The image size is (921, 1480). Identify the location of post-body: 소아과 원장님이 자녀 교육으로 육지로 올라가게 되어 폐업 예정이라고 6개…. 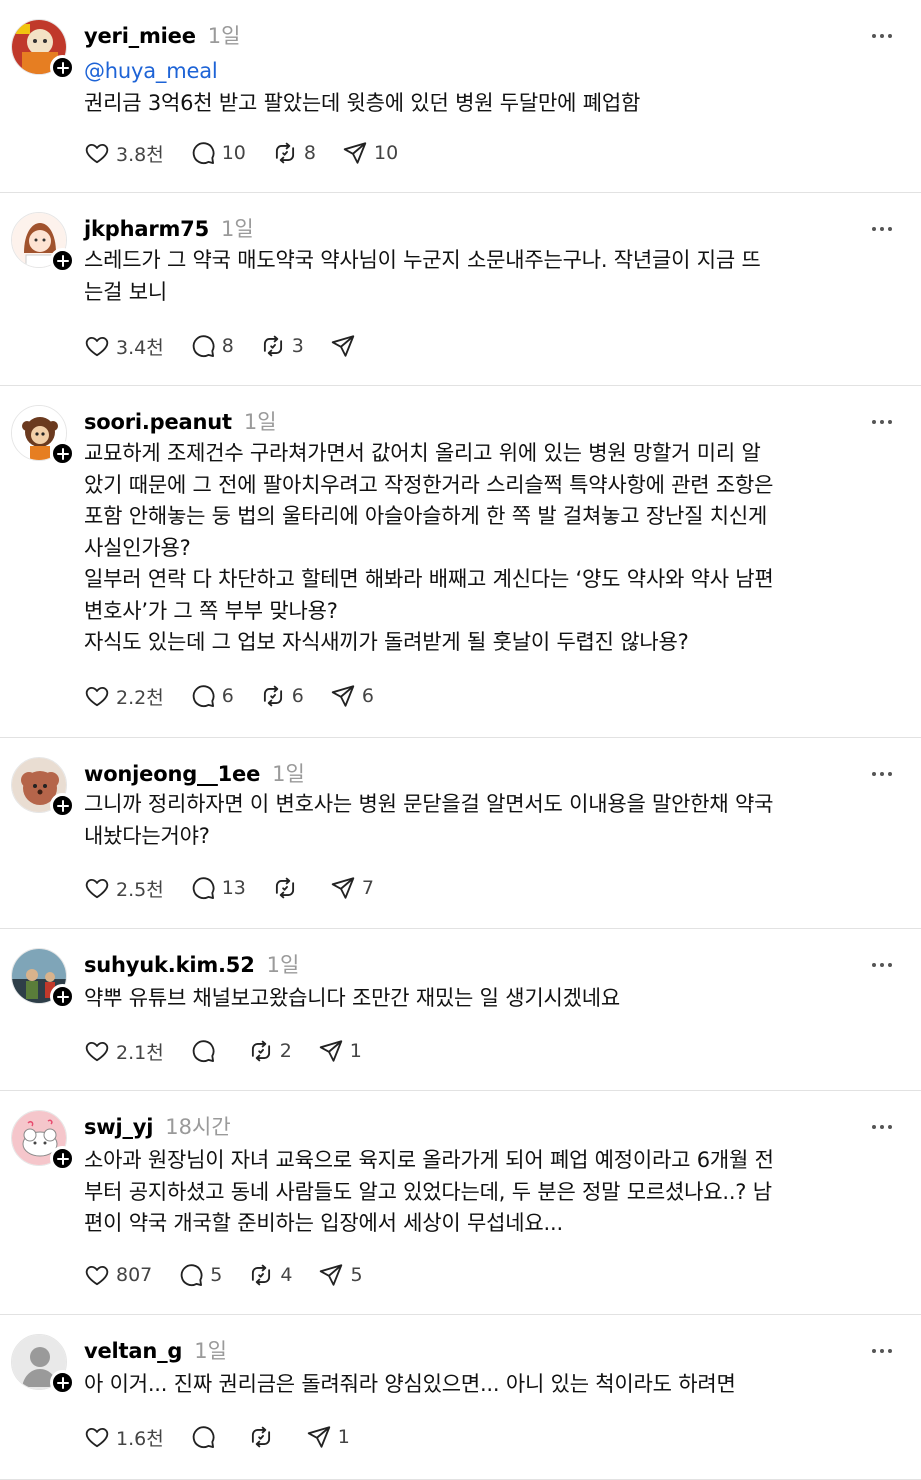
(491, 1192).